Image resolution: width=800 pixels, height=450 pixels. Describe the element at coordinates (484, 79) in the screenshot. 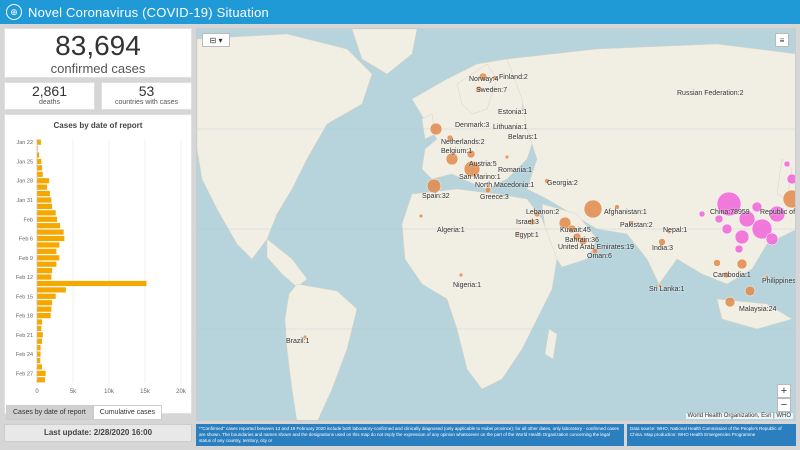

I see `map-label: Norway:4` at that location.